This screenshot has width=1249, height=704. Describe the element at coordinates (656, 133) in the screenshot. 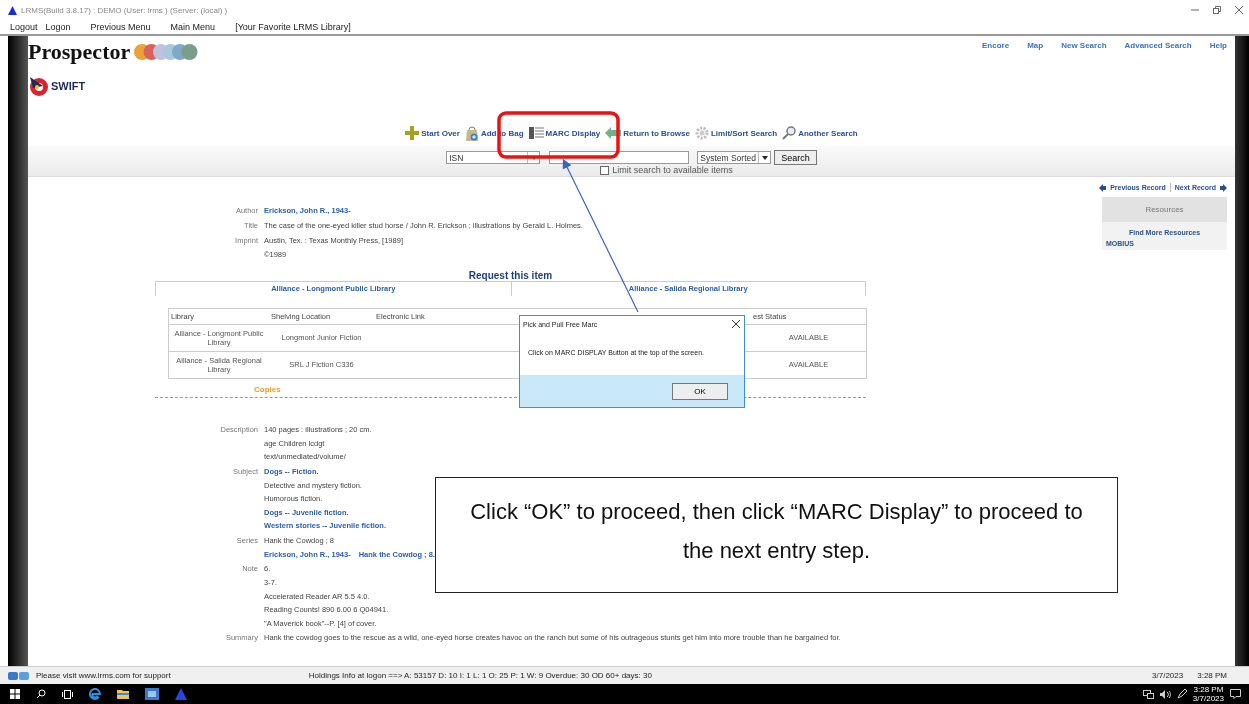

I see `toolbar-link: Return to Browse` at that location.